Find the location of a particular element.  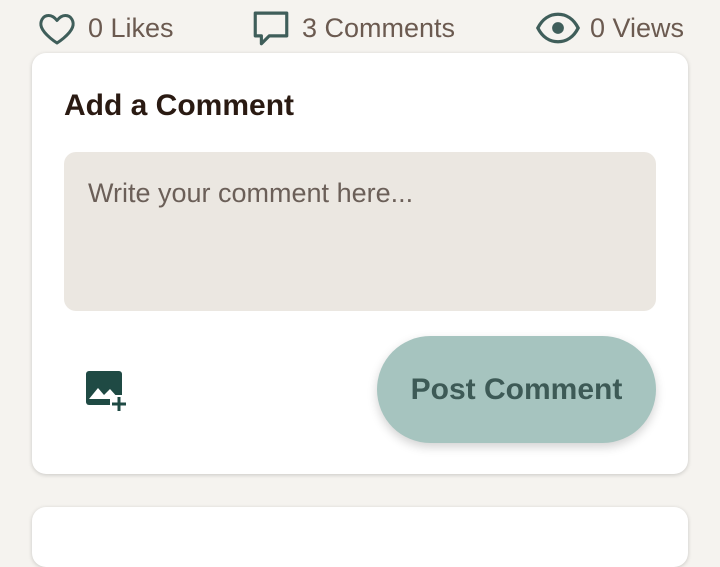

views-stat: 0 Views is located at coordinates (610, 28).